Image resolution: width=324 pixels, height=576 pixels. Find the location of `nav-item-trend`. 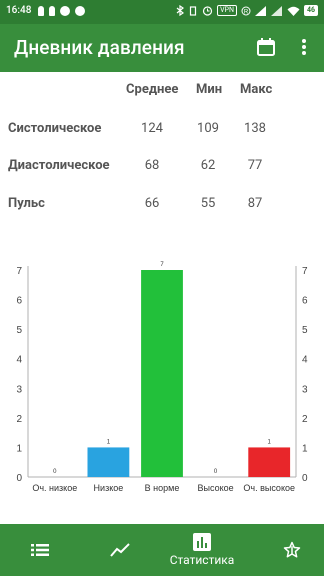

nav-item-trend is located at coordinates (120, 550).